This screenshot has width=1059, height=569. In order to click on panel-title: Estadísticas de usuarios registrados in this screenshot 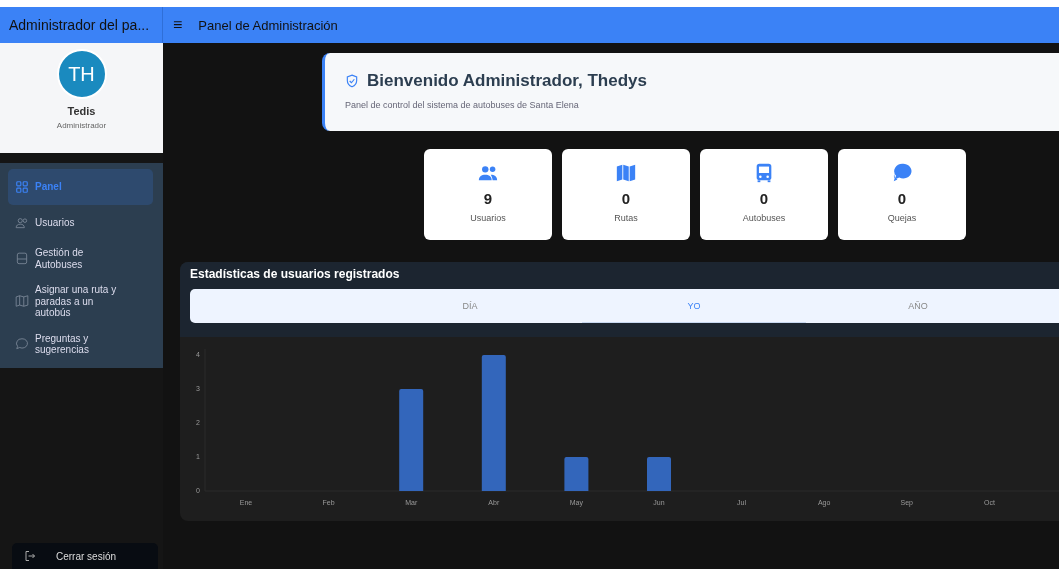, I will do `click(295, 274)`.